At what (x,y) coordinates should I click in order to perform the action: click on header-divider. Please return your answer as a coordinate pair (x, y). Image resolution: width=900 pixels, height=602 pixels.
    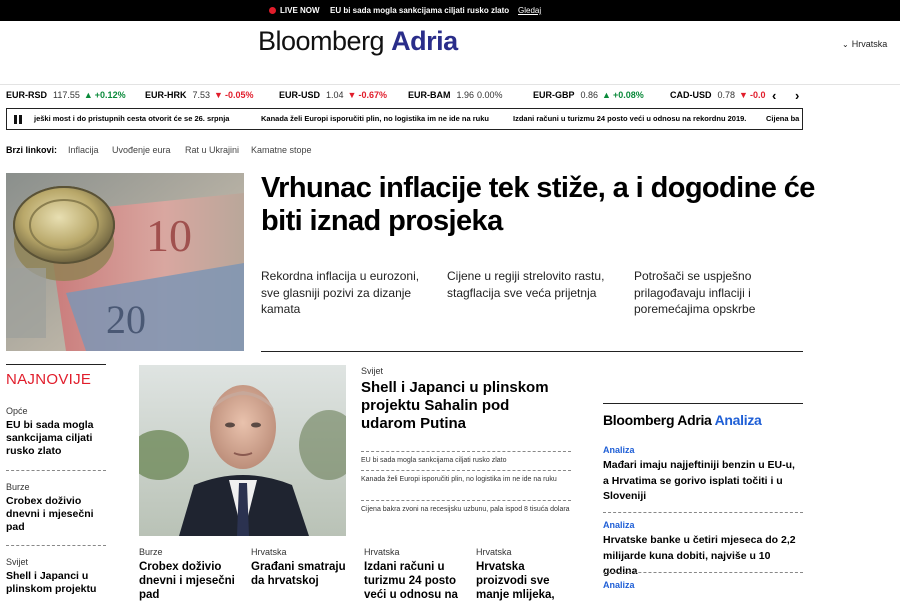
    Looking at the image, I should click on (450, 84).